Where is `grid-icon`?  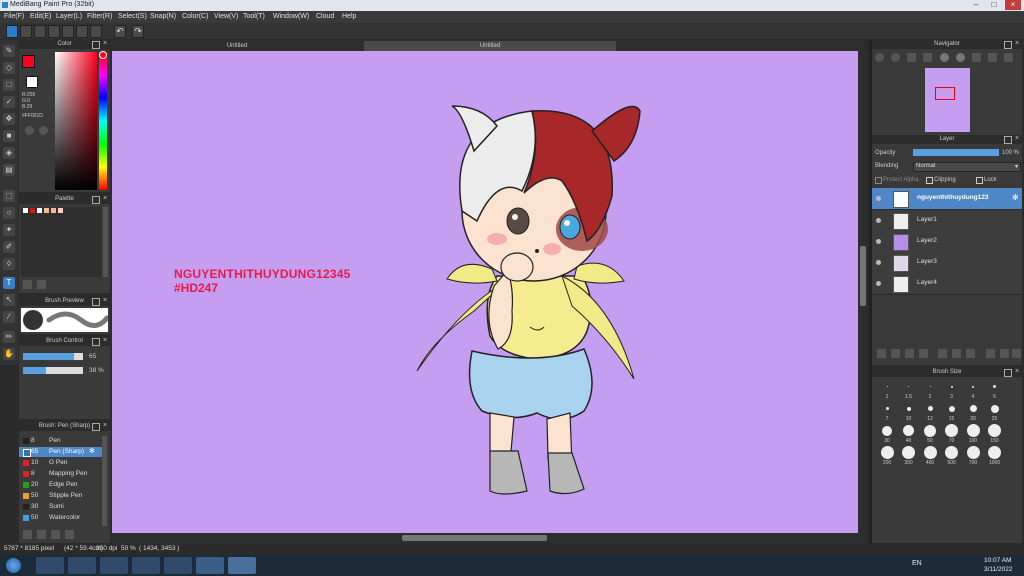
grid-icon is located at coordinates (68, 31).